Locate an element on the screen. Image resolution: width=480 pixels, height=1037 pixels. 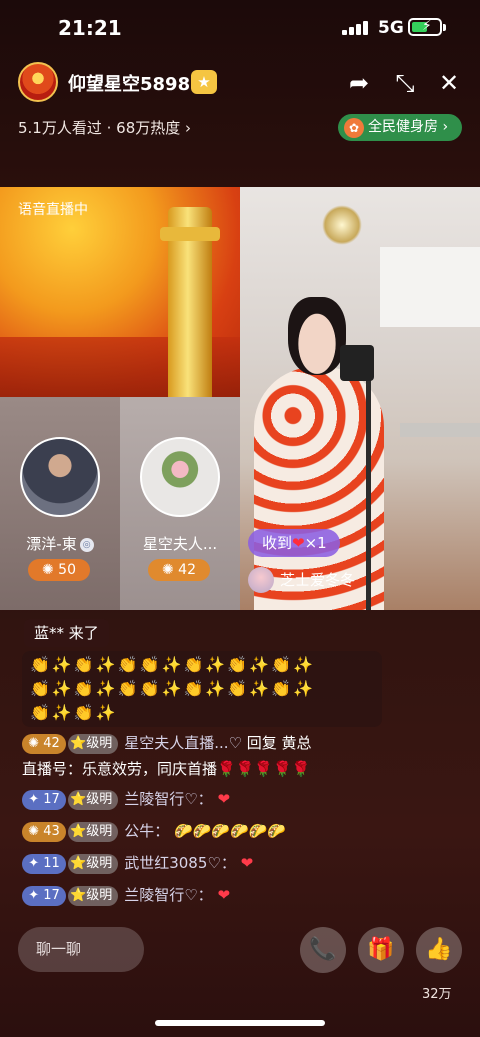
guest-name: 漂洋-東 is located at coordinates (51, 544).